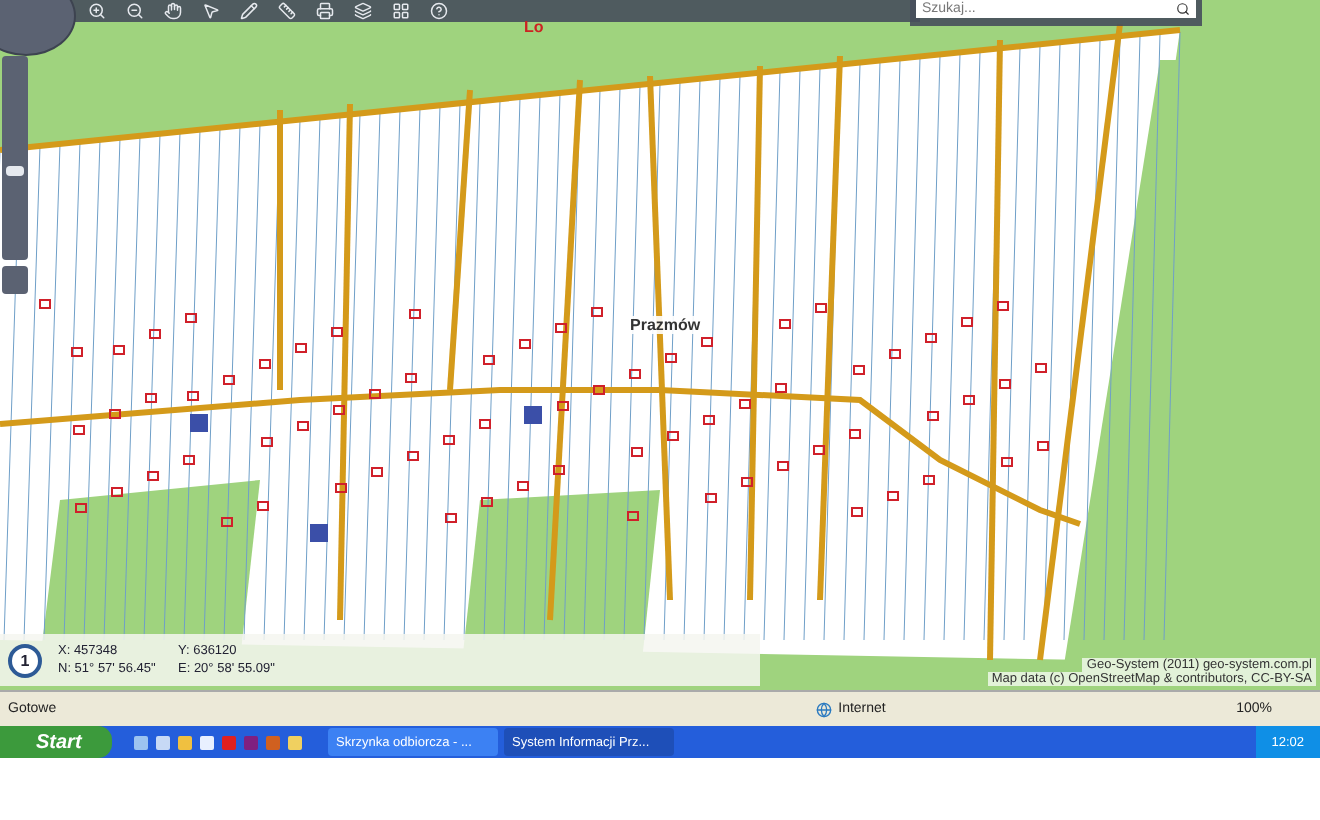 The image size is (1320, 820). I want to click on globe-icon, so click(824, 709).